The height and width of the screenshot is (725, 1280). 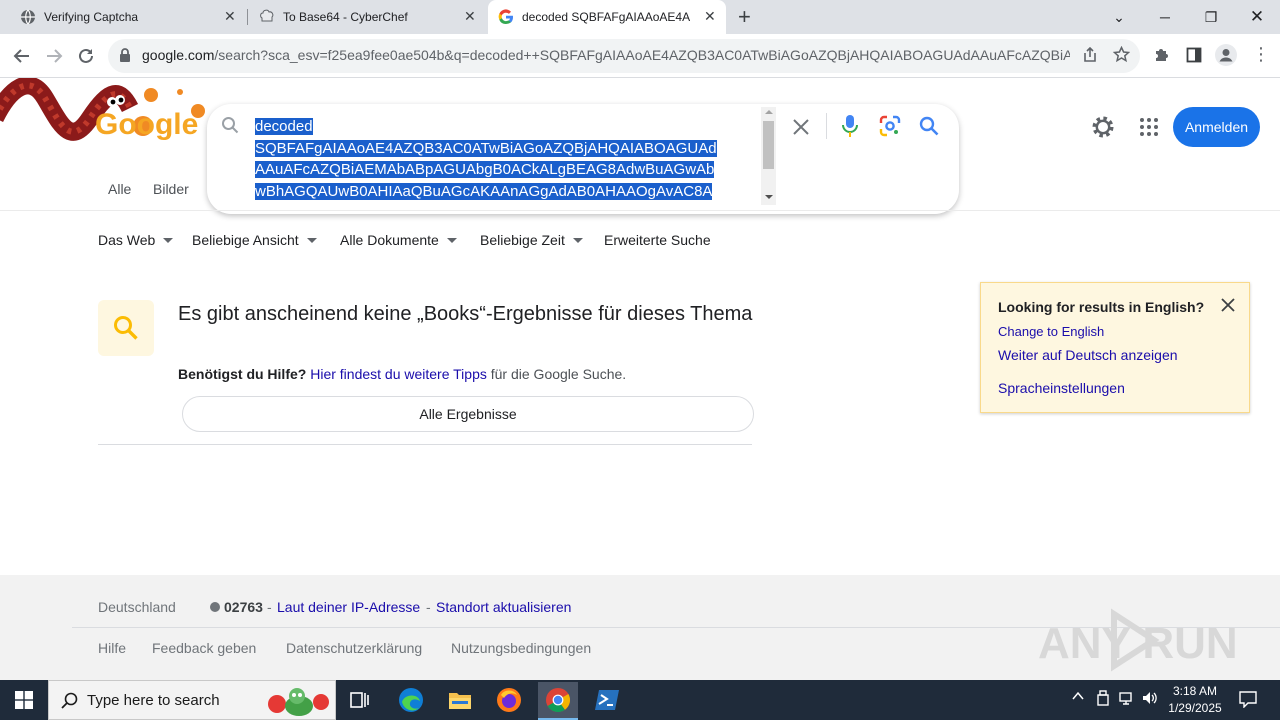 I want to click on filter-time: Beliebige Zeit, so click(x=531, y=240).